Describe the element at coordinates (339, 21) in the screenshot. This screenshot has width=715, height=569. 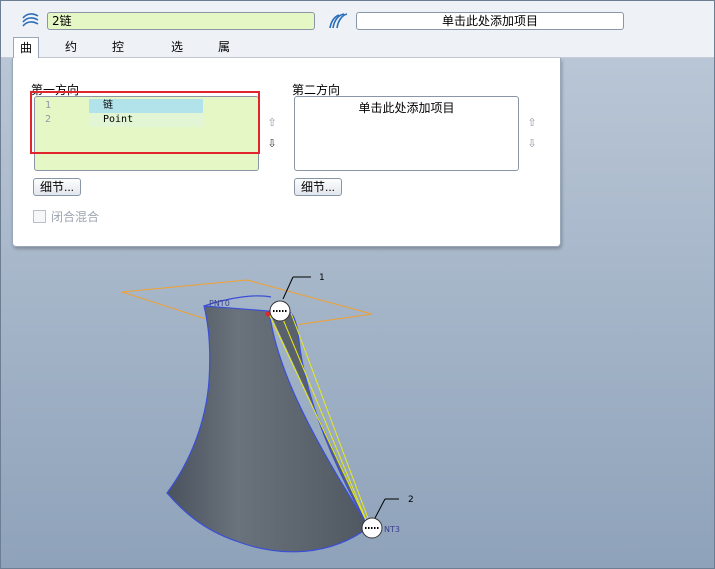
I see `second-direction-curve-icon` at that location.